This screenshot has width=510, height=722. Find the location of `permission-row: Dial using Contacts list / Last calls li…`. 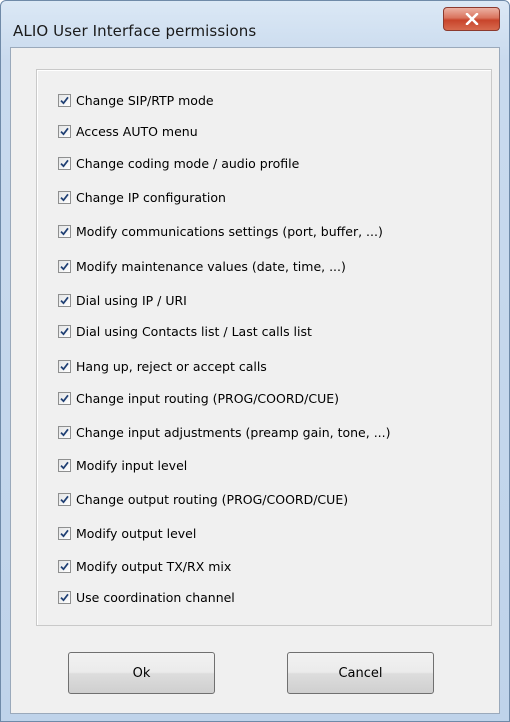

permission-row: Dial using Contacts list / Last calls li… is located at coordinates (185, 331).